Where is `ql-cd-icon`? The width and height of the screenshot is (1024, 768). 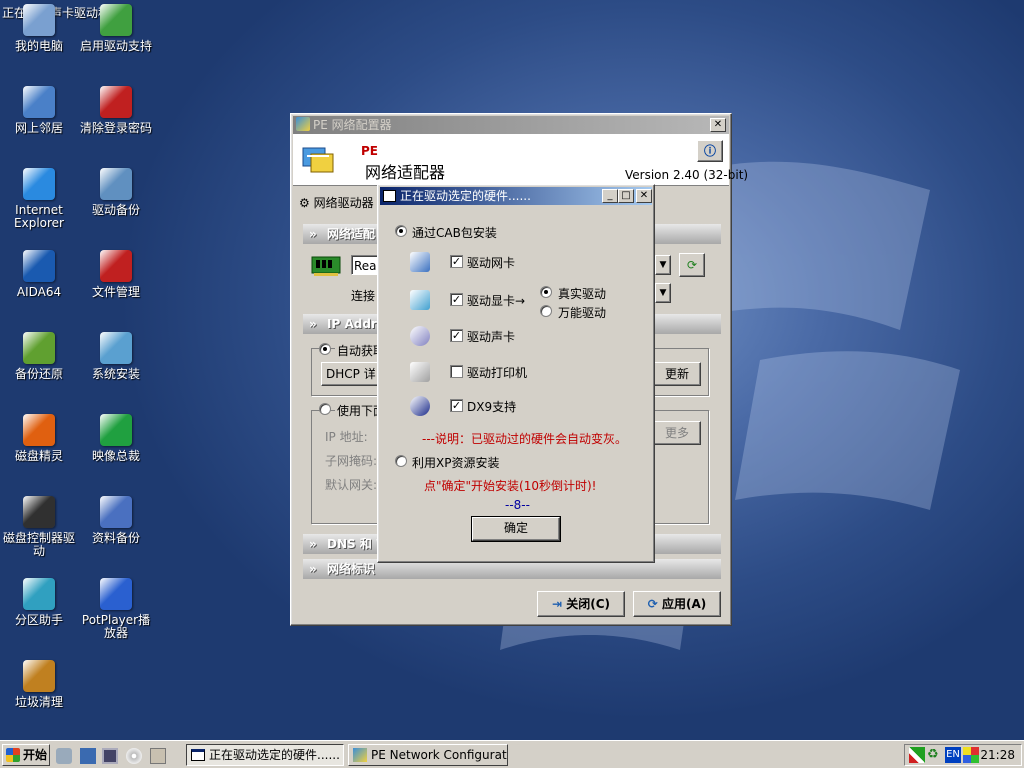
ql-cd-icon is located at coordinates (134, 756).